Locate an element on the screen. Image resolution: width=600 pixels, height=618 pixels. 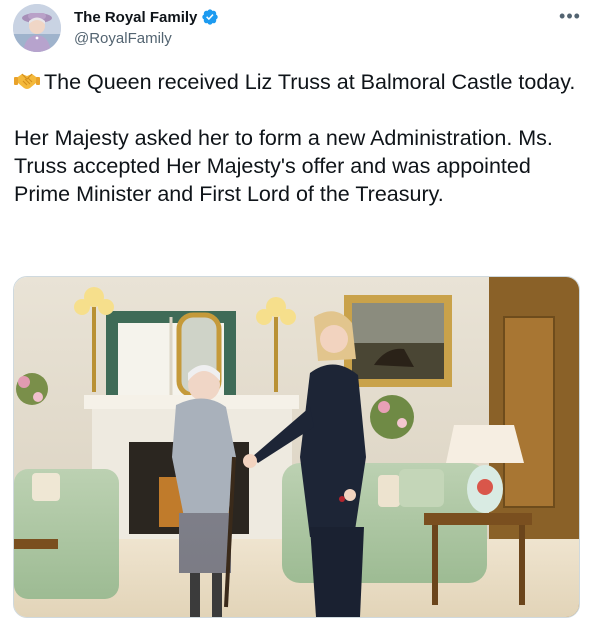
more-options-button: ••• is located at coordinates (570, 16).